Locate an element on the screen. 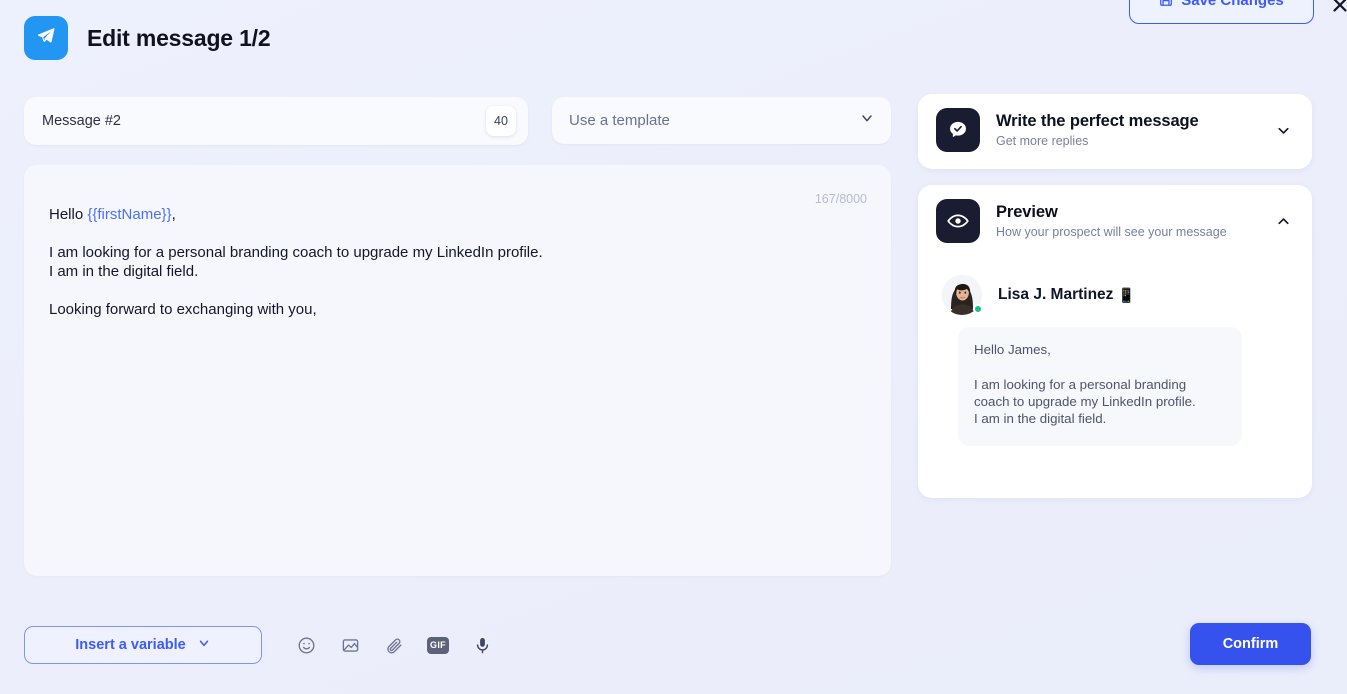  microphone-icon is located at coordinates (482, 645).